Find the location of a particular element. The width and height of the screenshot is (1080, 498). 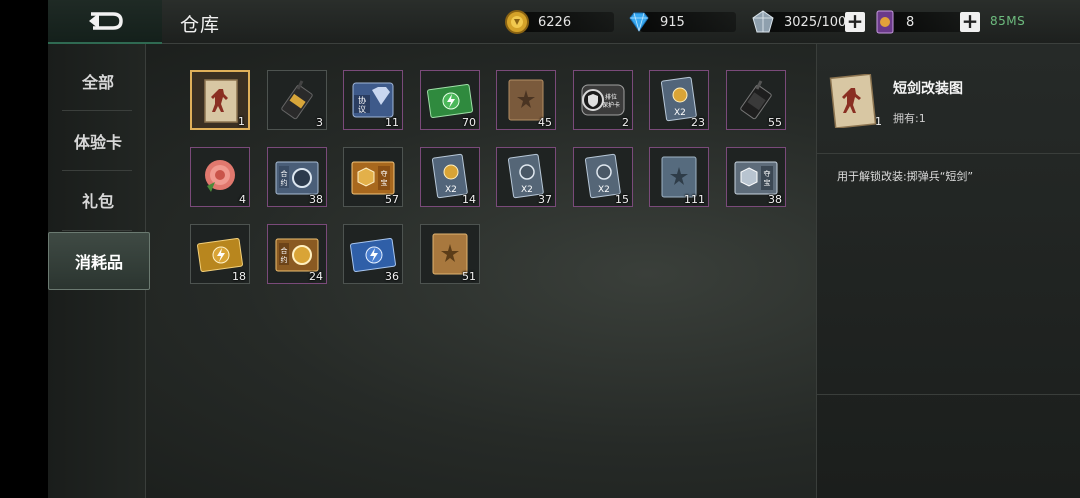

inventory-slot: 排位 保护卡 2 is located at coordinates (603, 100).